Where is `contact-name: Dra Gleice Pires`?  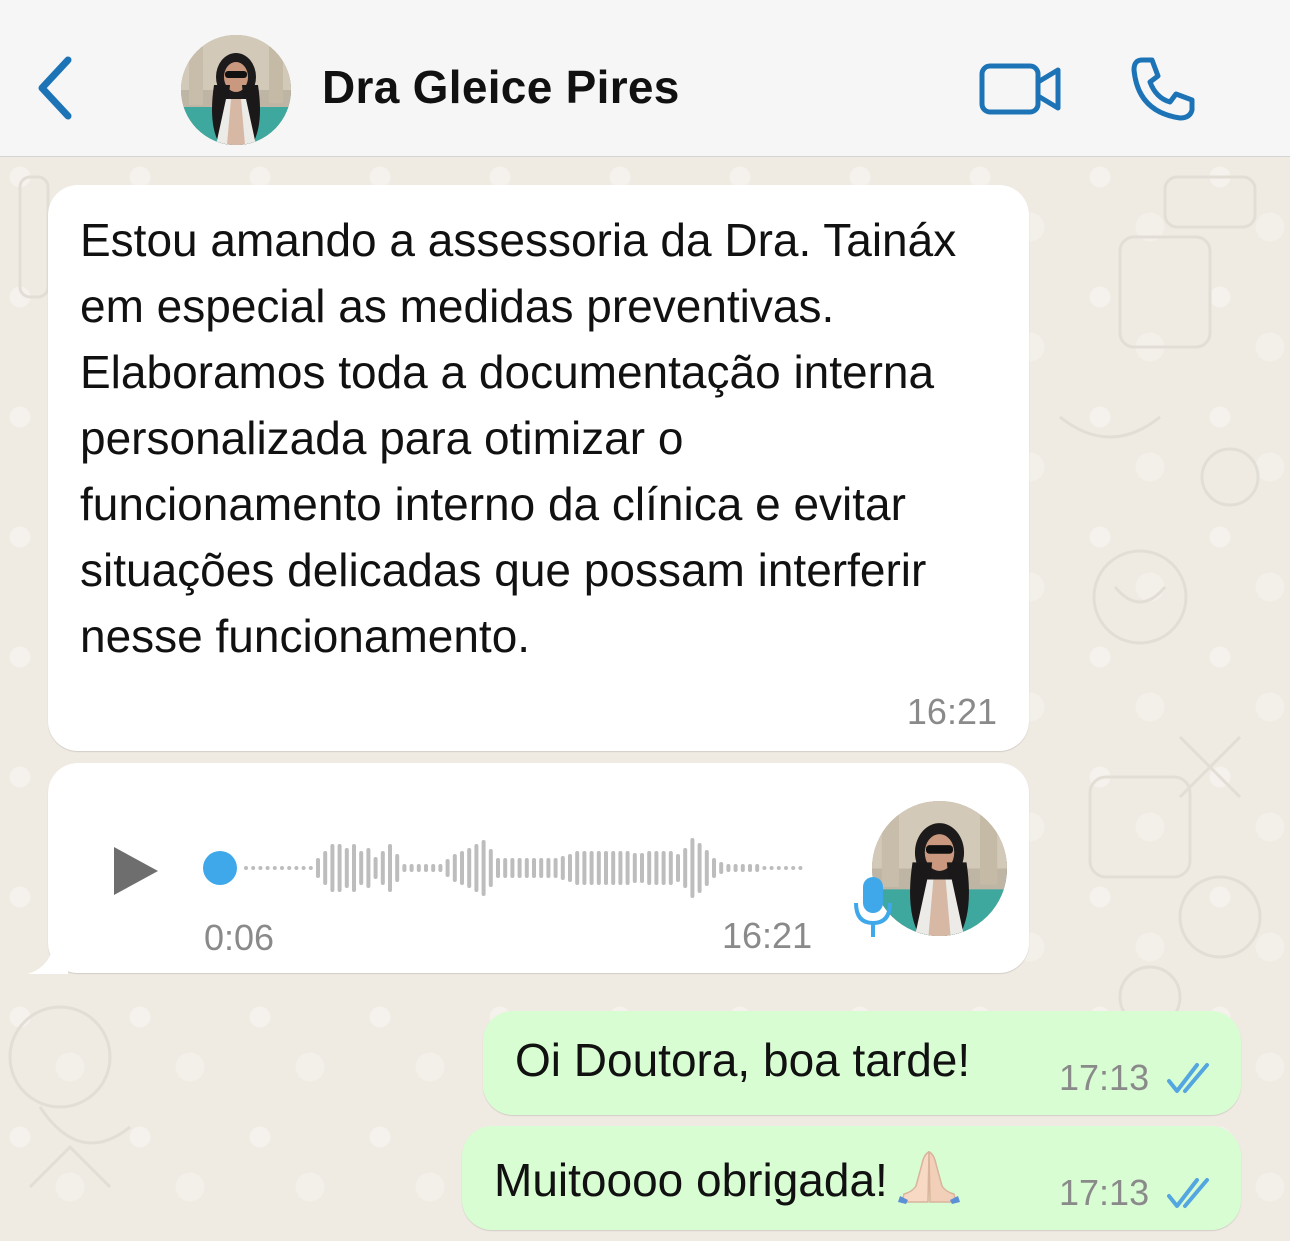 contact-name: Dra Gleice Pires is located at coordinates (501, 87).